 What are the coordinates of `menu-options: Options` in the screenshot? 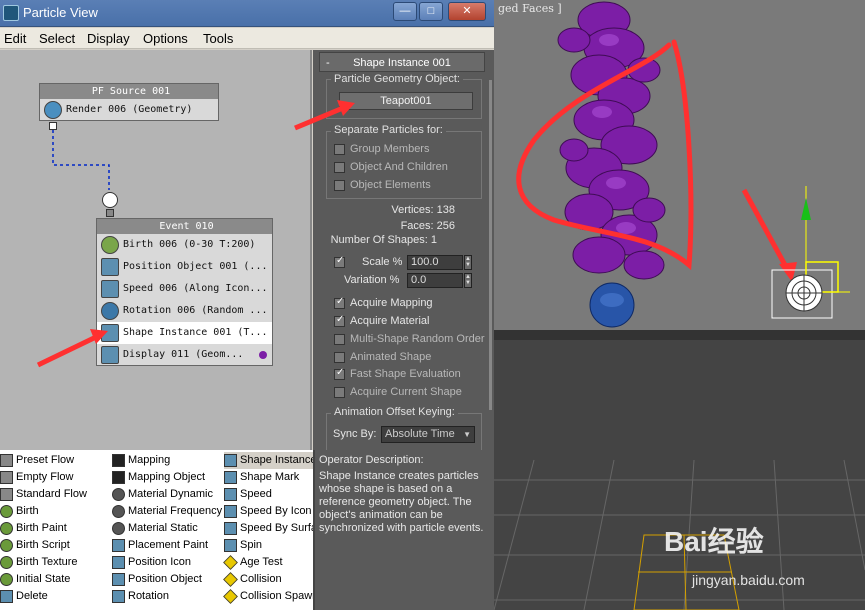 It's located at (165, 38).